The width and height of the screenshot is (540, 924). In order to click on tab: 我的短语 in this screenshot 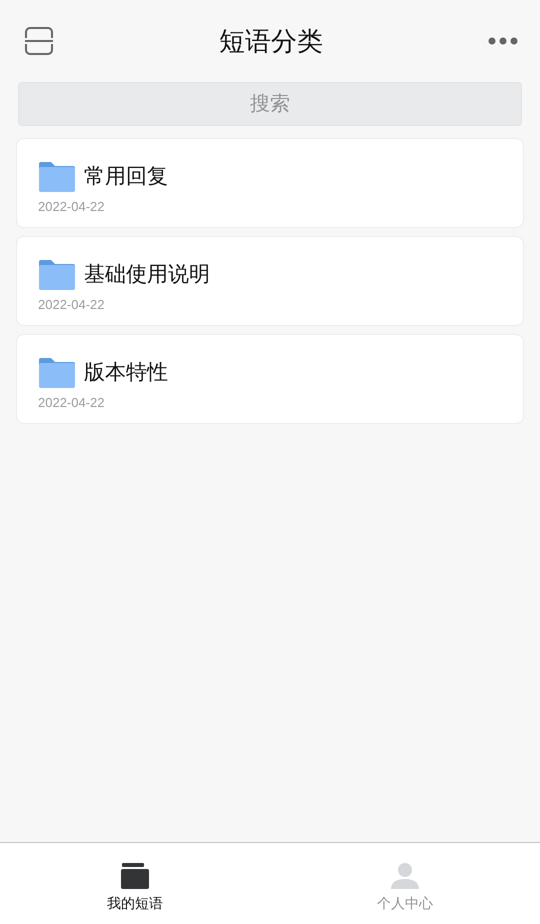, I will do `click(135, 883)`.